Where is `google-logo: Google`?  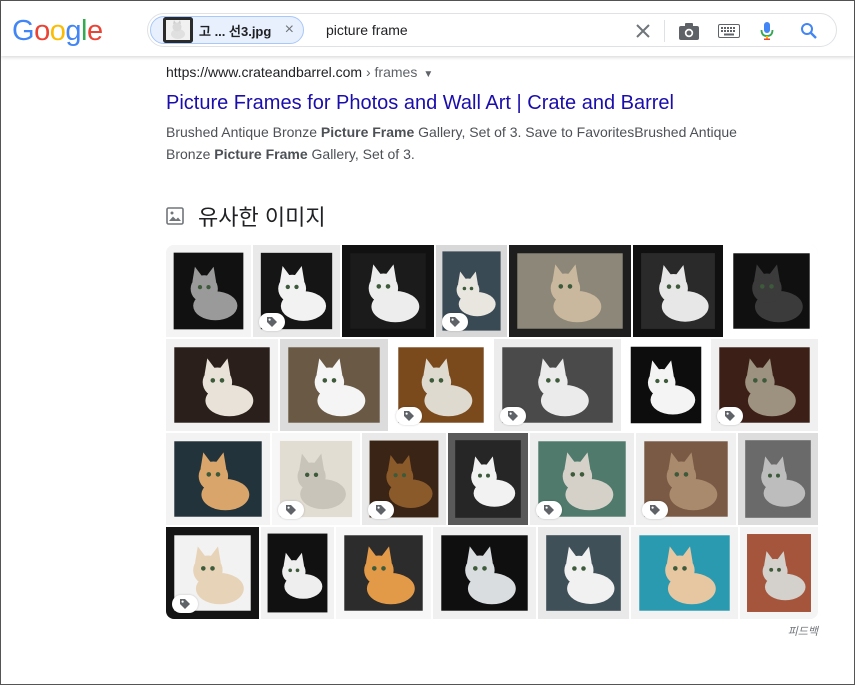 google-logo: Google is located at coordinates (57, 31).